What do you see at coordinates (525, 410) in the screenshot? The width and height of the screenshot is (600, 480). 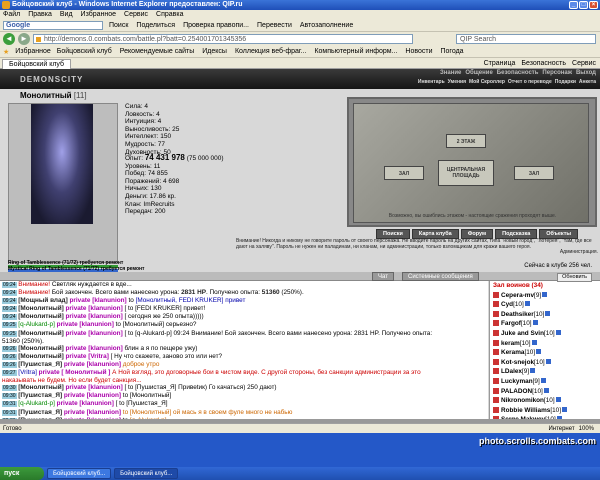 I see `user-name: Robbie Williams` at bounding box center [525, 410].